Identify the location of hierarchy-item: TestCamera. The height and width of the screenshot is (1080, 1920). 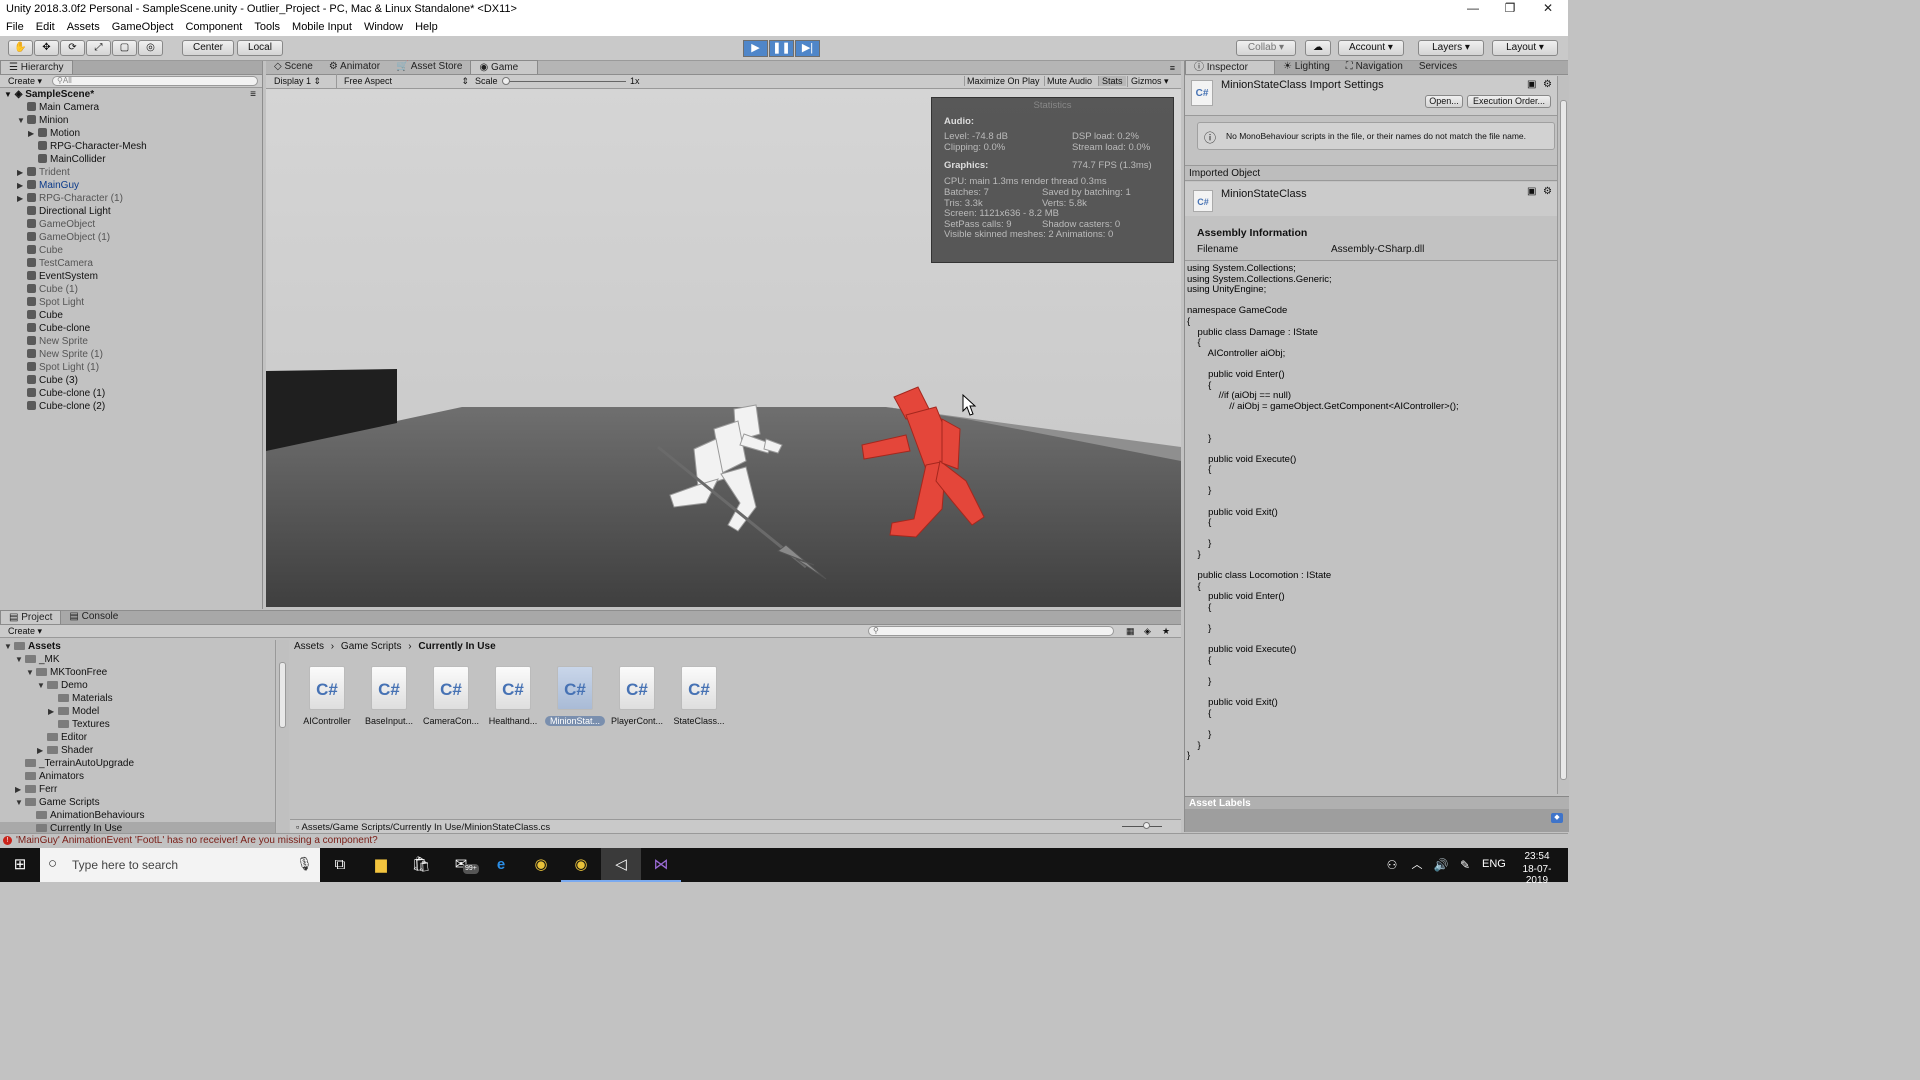
(131, 263).